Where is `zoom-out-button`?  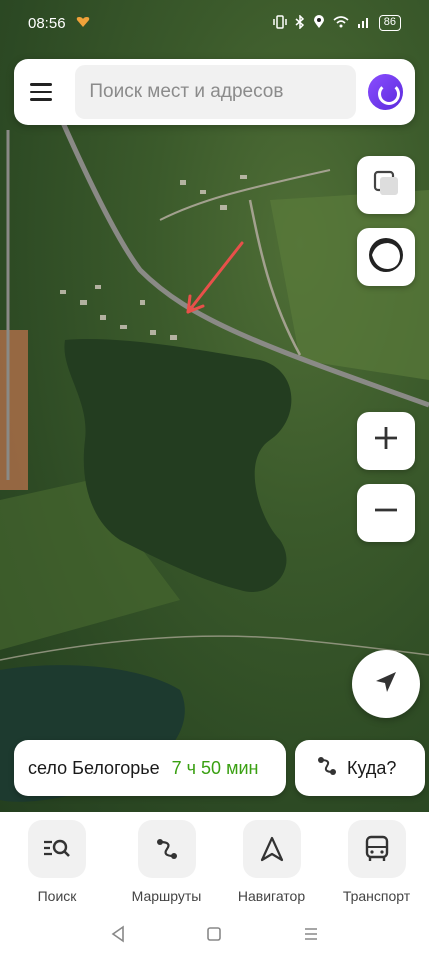
zoom-out-button is located at coordinates (386, 513).